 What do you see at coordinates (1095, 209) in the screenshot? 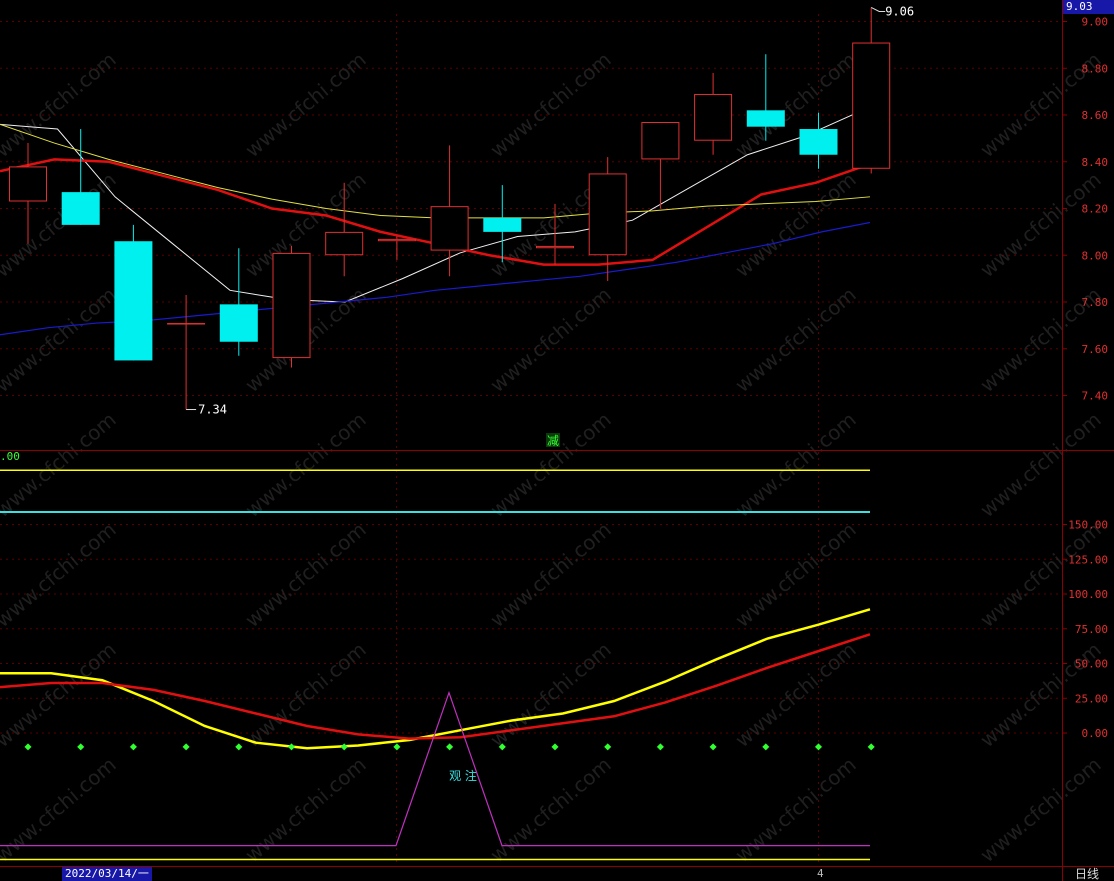
I see `price-tick-label: 8.20` at bounding box center [1095, 209].